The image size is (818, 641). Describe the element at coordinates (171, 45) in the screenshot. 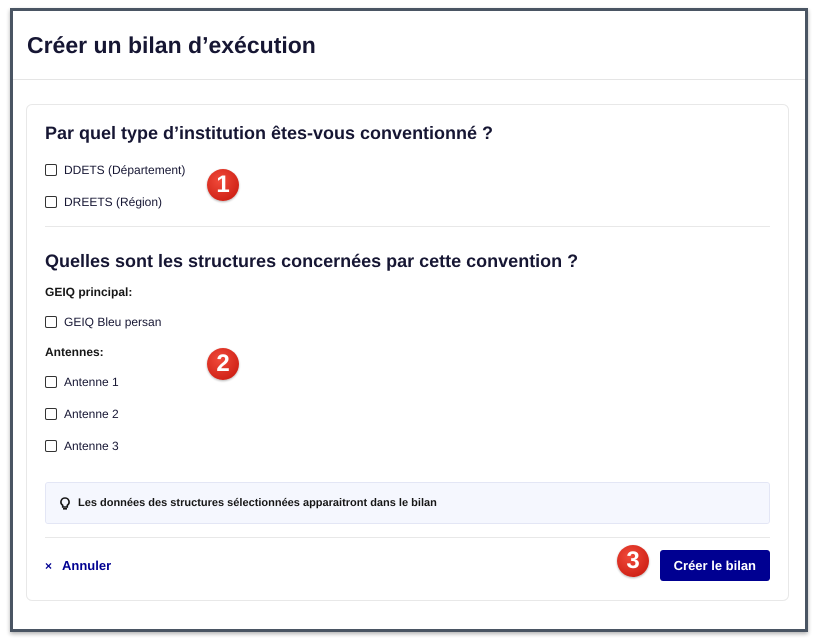

I see `window-title: Créer un bilan d’exécution` at that location.